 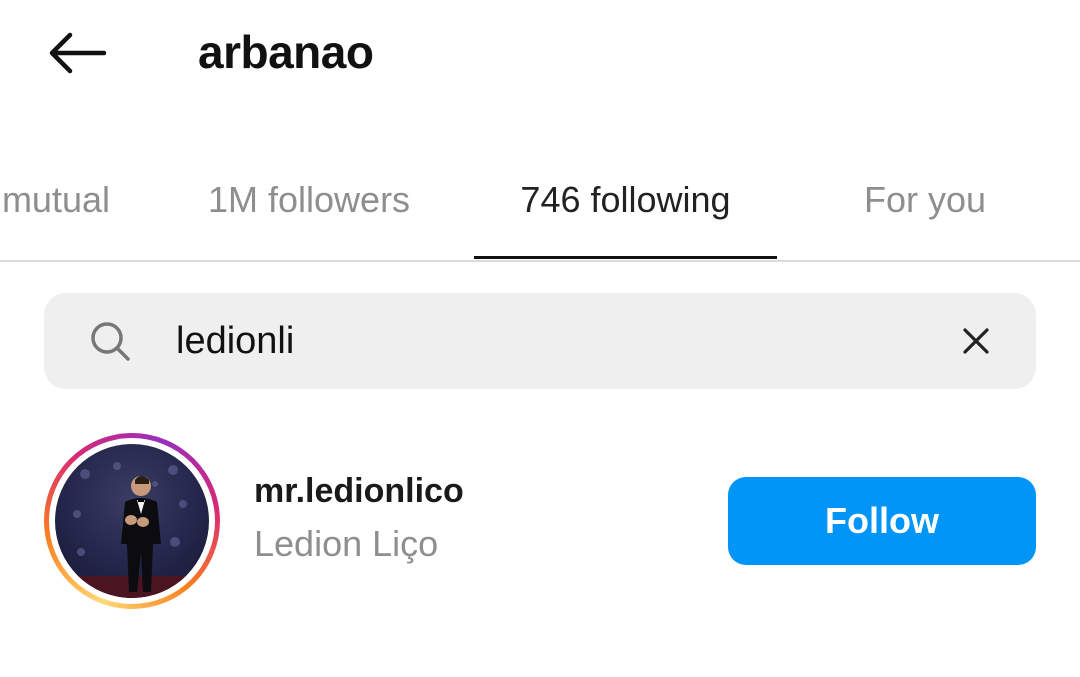 I want to click on back-button, so click(x=76, y=53).